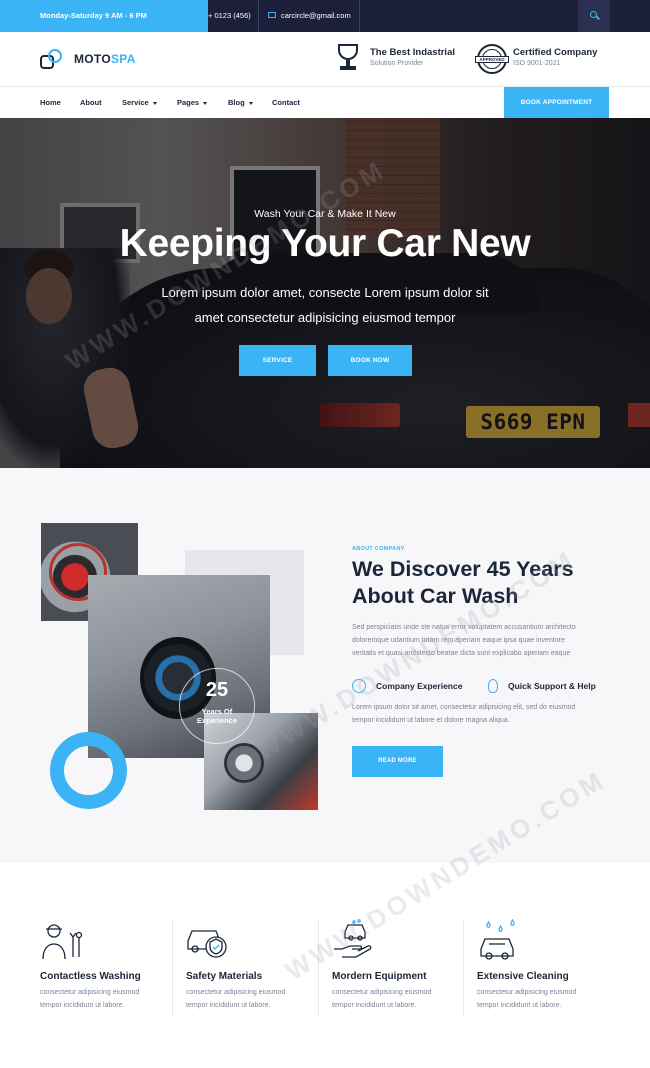 The height and width of the screenshot is (1068, 650). Describe the element at coordinates (217, 711) in the screenshot. I see `experience-label: Years Of` at that location.